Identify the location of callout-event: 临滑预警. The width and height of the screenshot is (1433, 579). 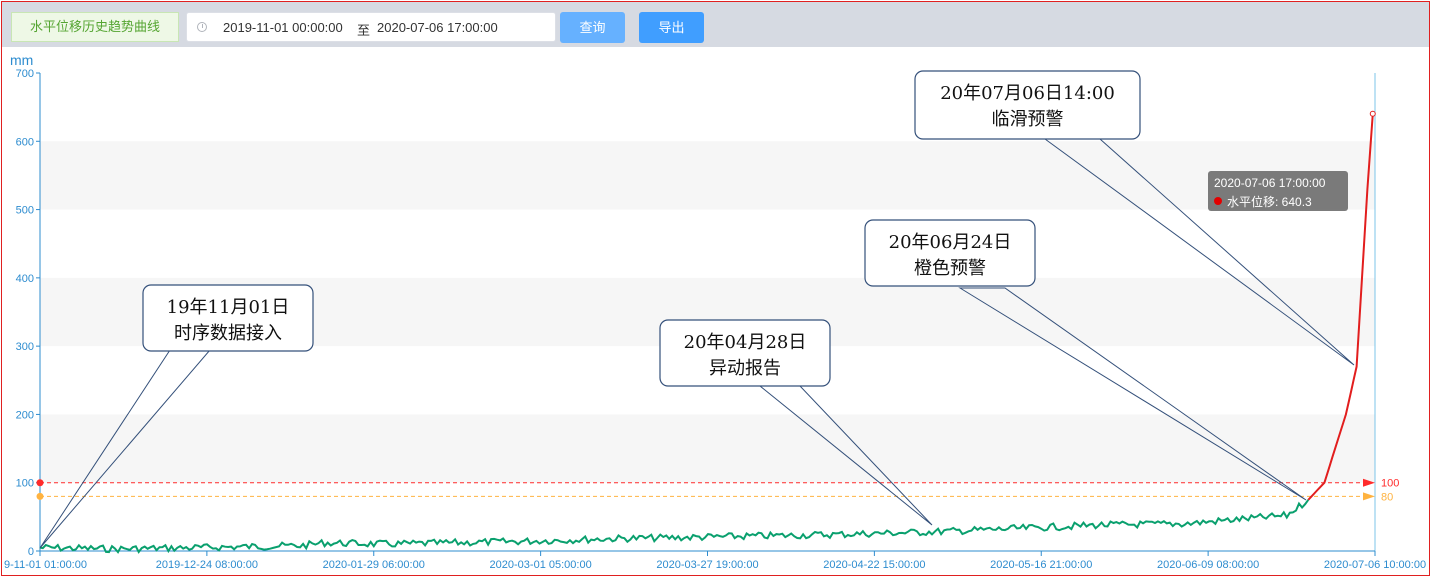
(1028, 119).